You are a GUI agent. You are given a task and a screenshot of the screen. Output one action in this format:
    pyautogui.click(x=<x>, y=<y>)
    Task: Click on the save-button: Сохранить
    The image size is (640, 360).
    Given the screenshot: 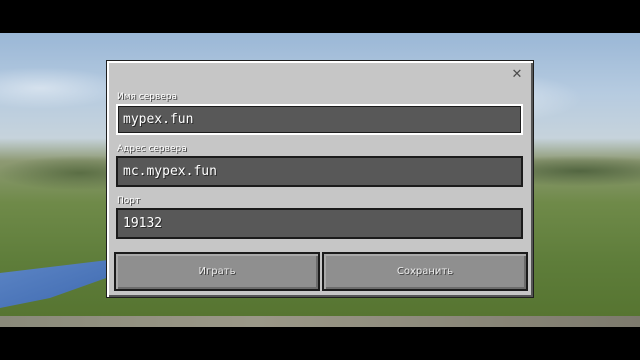 What is the action you would take?
    pyautogui.click(x=425, y=271)
    